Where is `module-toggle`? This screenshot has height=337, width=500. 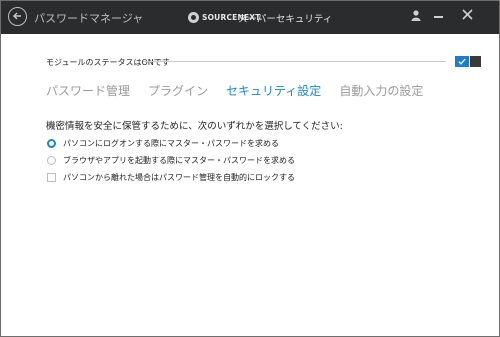 module-toggle is located at coordinates (462, 61).